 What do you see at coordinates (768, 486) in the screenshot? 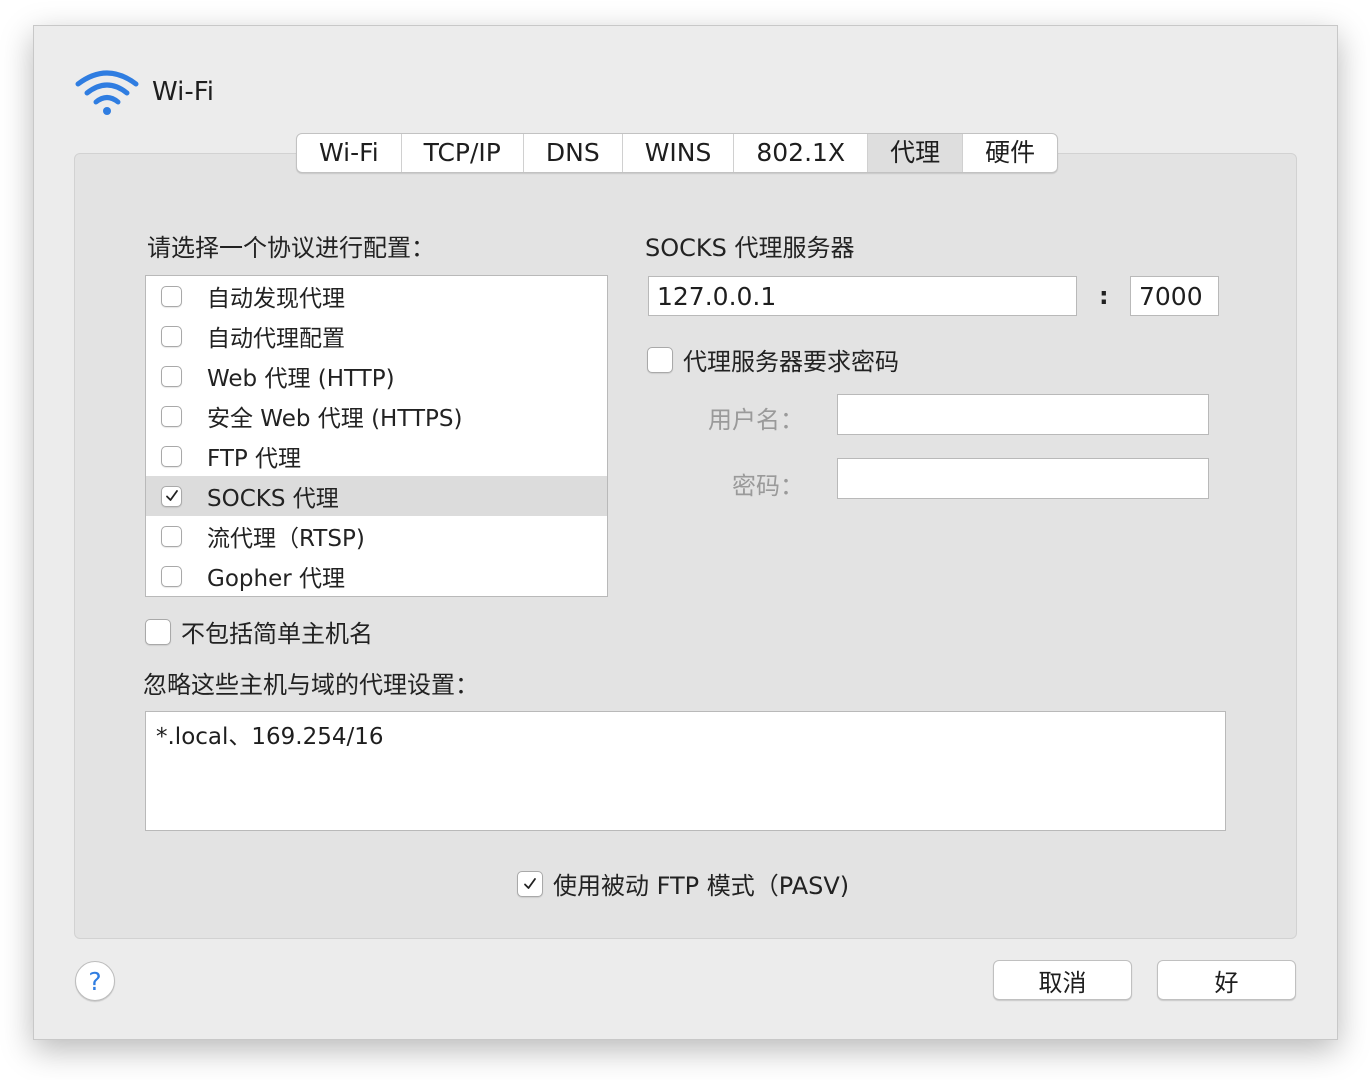
I see `password-label: 密码：` at bounding box center [768, 486].